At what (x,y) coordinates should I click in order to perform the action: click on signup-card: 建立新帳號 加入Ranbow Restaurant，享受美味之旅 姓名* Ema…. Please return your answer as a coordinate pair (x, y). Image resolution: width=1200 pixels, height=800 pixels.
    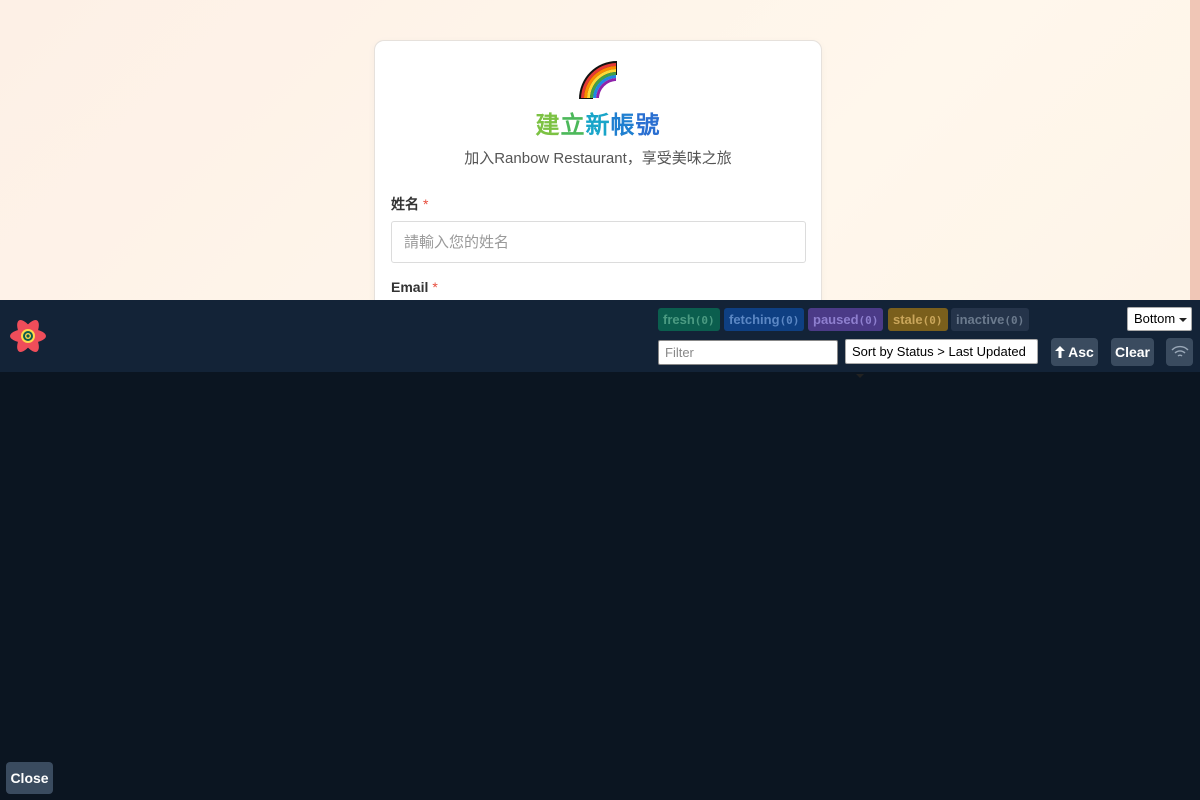
    Looking at the image, I should click on (598, 190).